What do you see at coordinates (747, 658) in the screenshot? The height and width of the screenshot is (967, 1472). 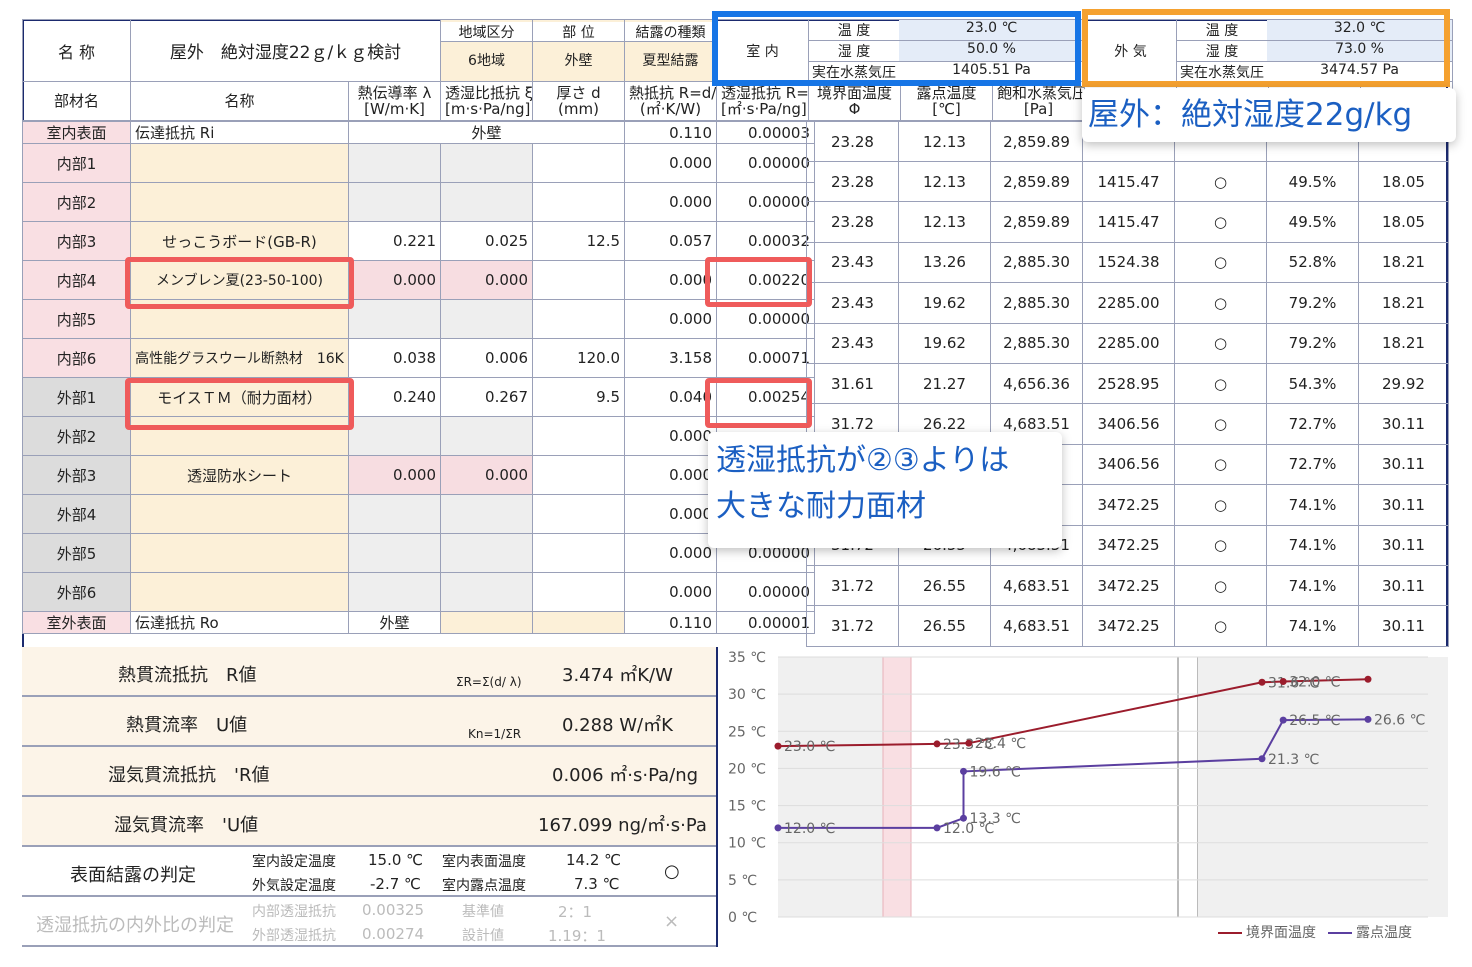 I see `y-tick-label: 35 ℃` at bounding box center [747, 658].